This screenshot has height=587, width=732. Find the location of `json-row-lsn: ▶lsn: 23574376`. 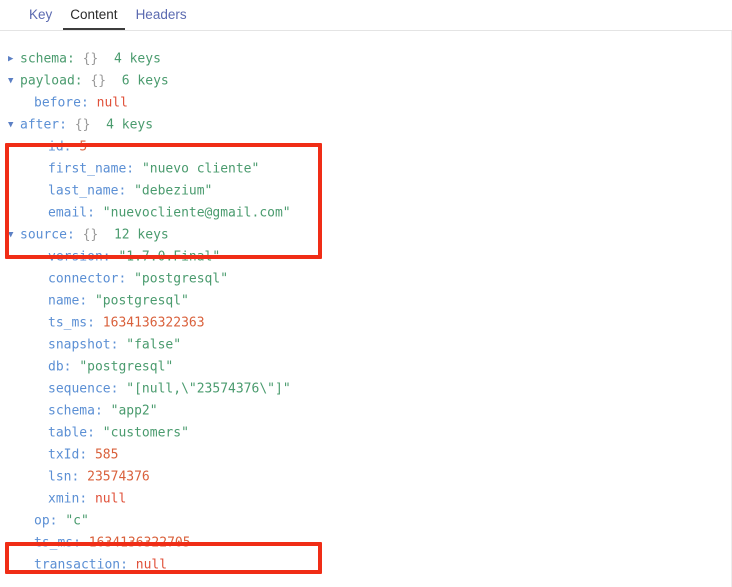

json-row-lsn: ▶lsn: 23574376 is located at coordinates (365, 477).